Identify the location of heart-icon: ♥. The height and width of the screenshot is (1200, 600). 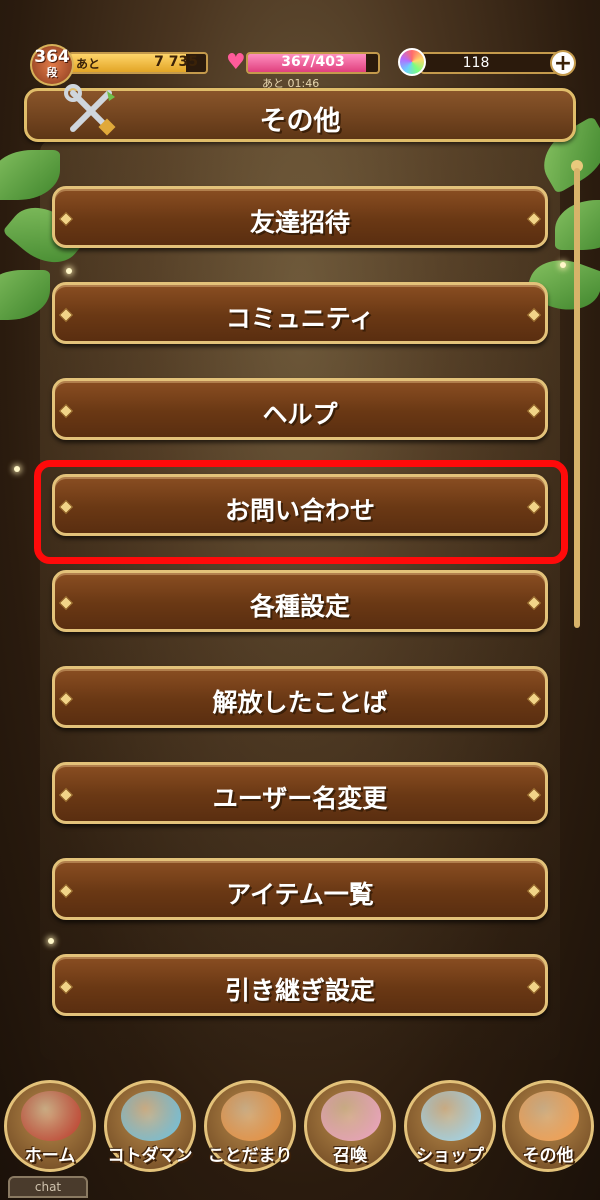
(236, 62).